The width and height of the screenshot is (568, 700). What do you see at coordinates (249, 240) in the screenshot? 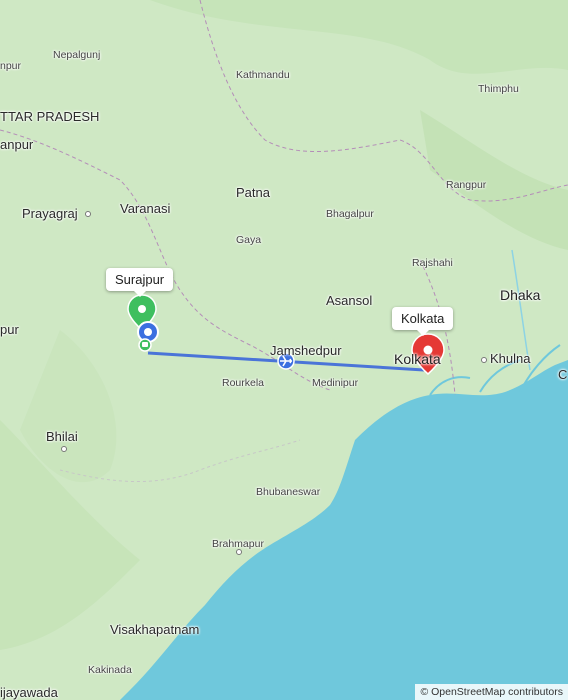
I see `place-label-gaya: Gaya` at bounding box center [249, 240].